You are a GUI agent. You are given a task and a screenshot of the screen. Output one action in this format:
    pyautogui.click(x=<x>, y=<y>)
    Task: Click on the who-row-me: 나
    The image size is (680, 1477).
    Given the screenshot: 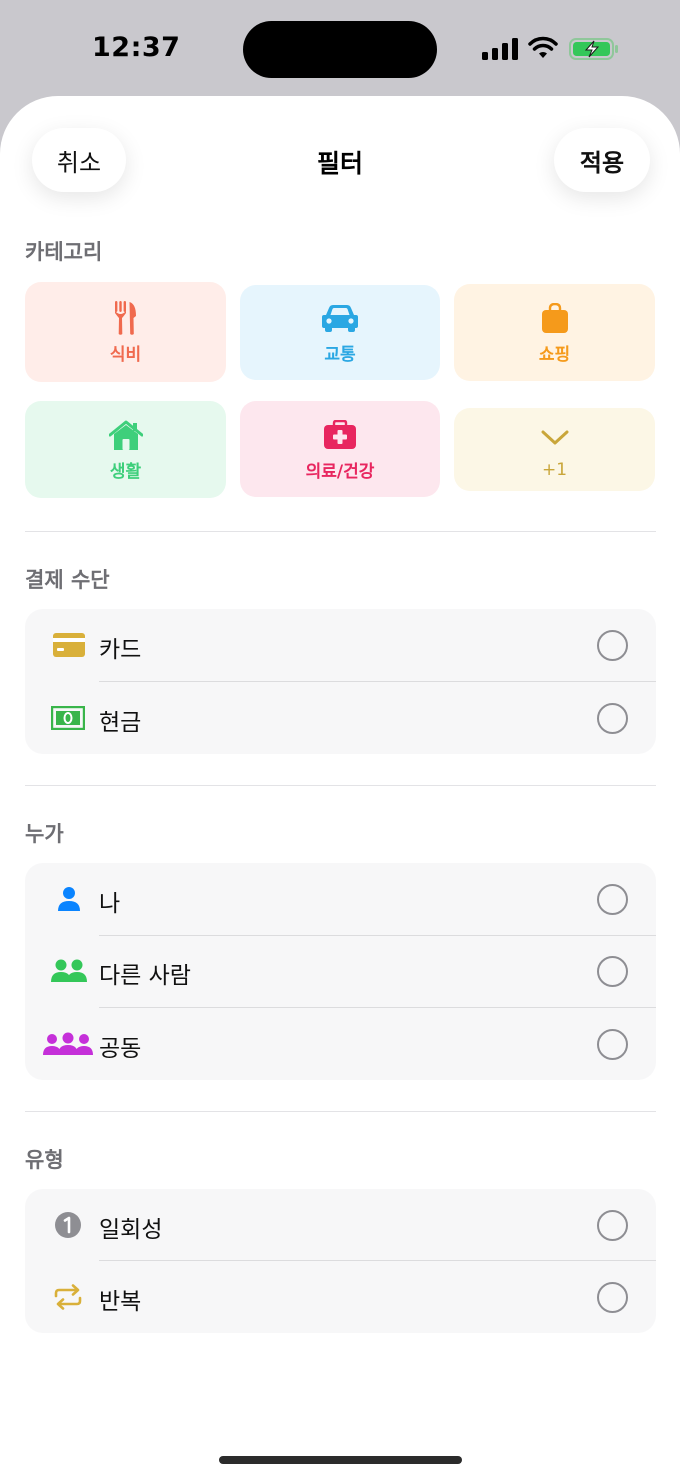 What is the action you would take?
    pyautogui.click(x=340, y=899)
    